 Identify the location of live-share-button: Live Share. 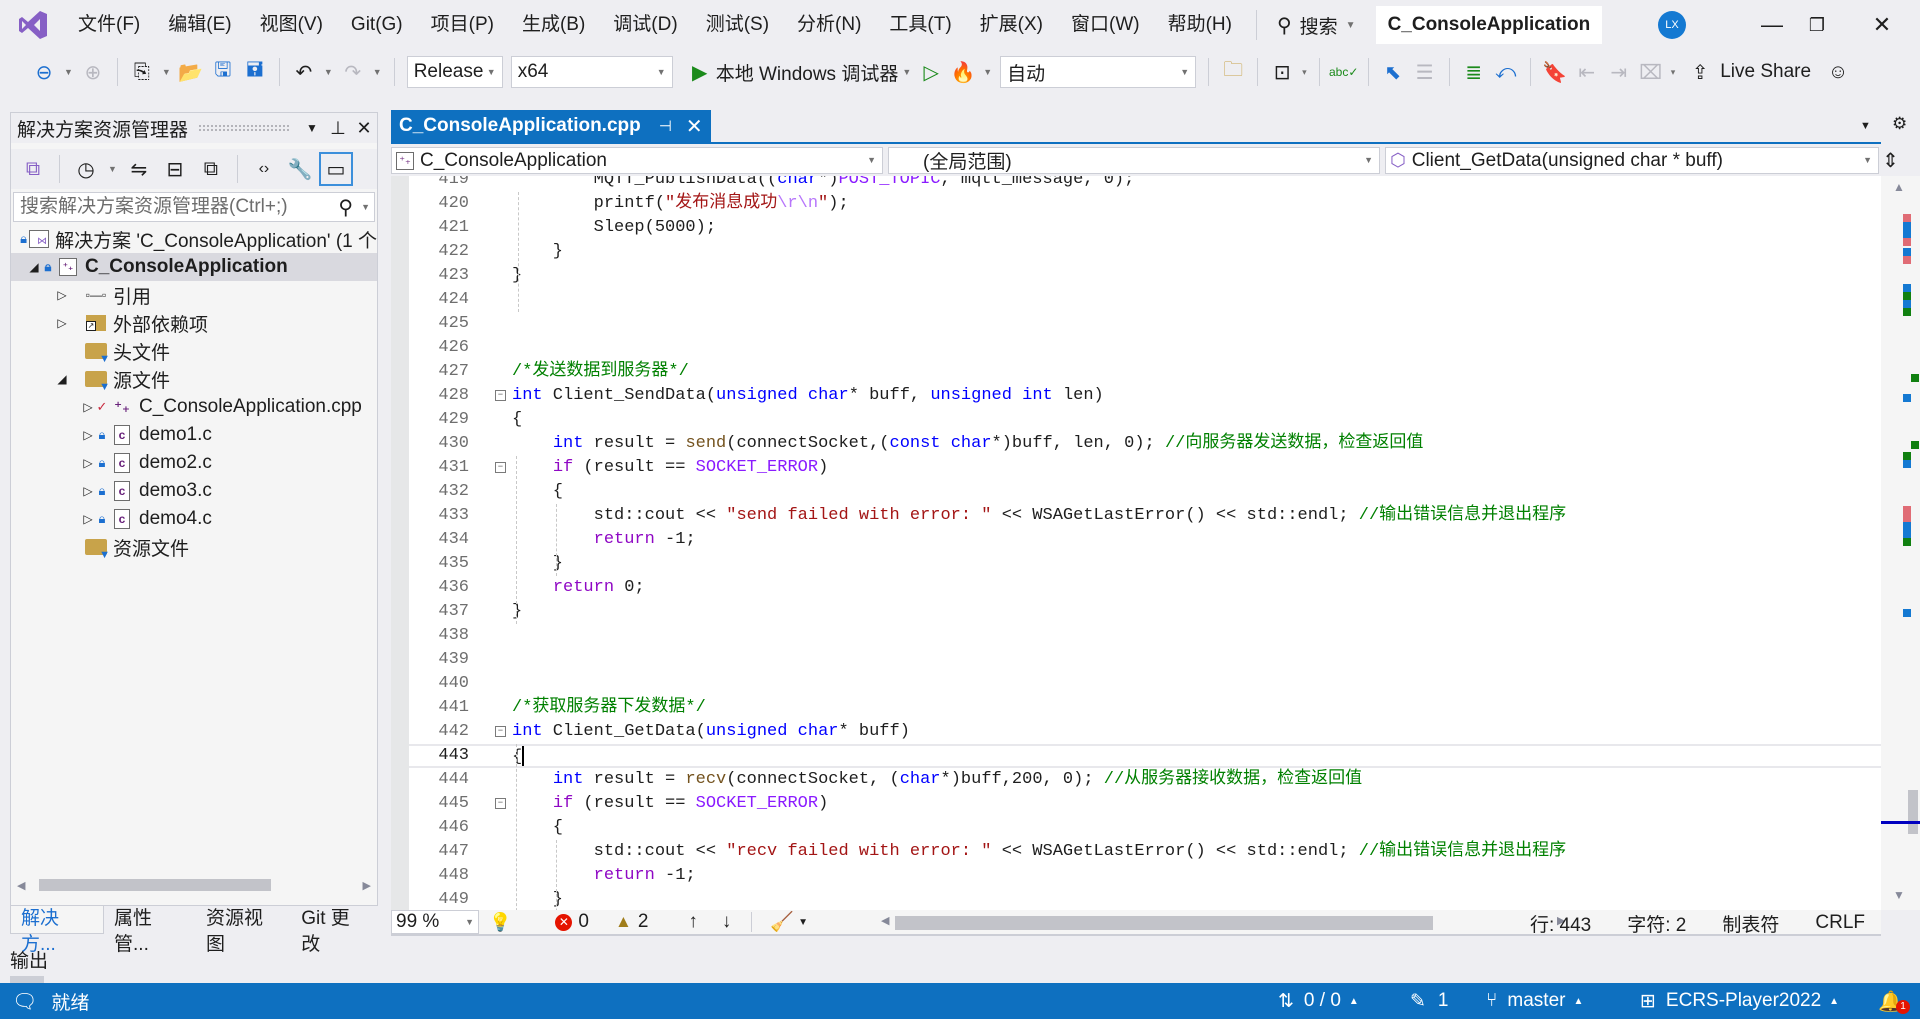
(1765, 72).